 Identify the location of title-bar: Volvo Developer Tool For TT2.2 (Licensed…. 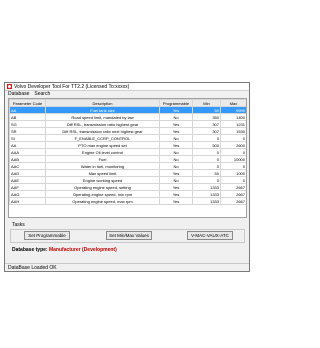
(127, 87).